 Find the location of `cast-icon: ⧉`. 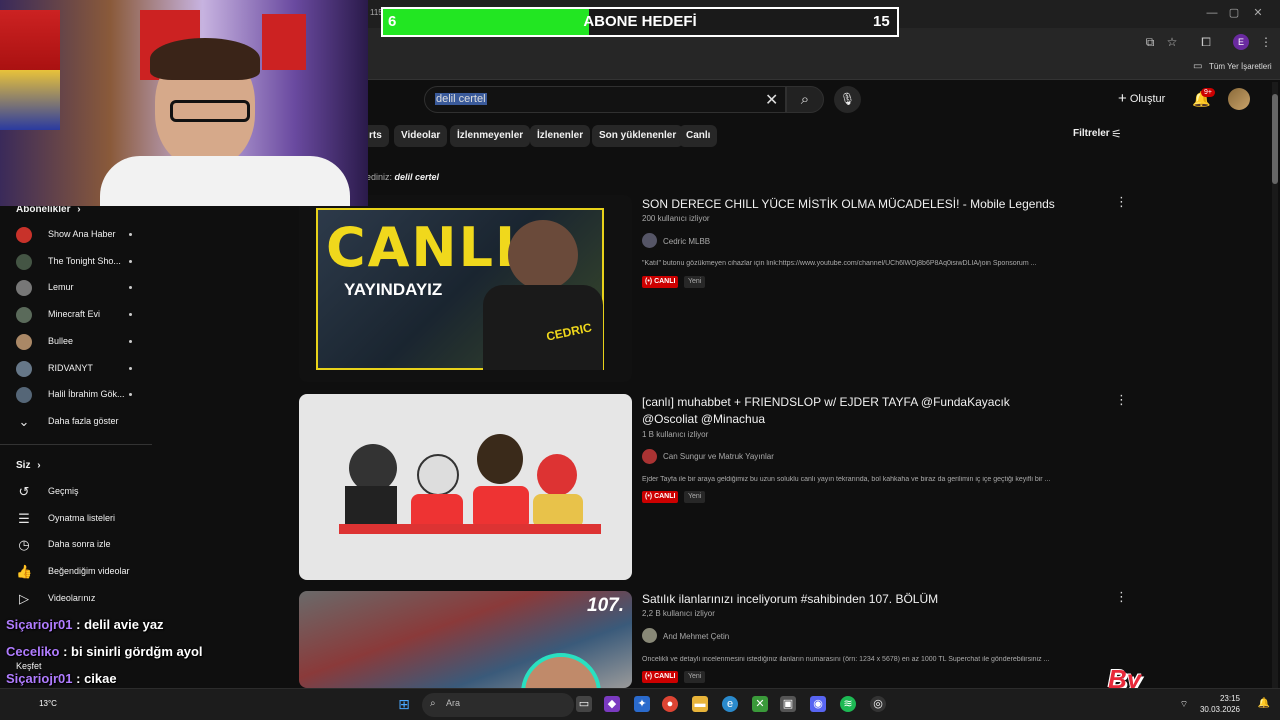

cast-icon: ⧉ is located at coordinates (1150, 42).